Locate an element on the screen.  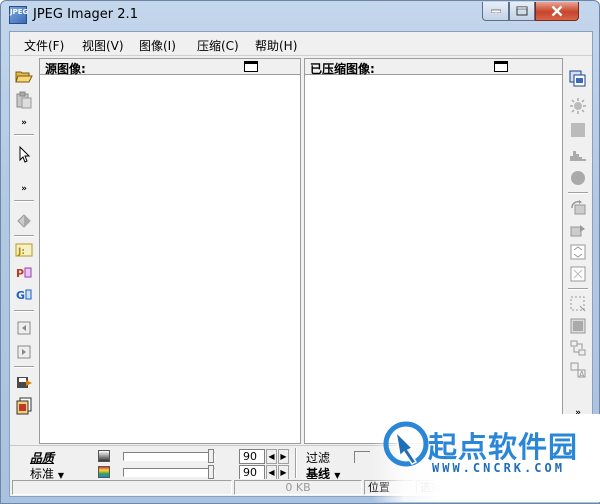
open-folder-icon is located at coordinates (24, 76).